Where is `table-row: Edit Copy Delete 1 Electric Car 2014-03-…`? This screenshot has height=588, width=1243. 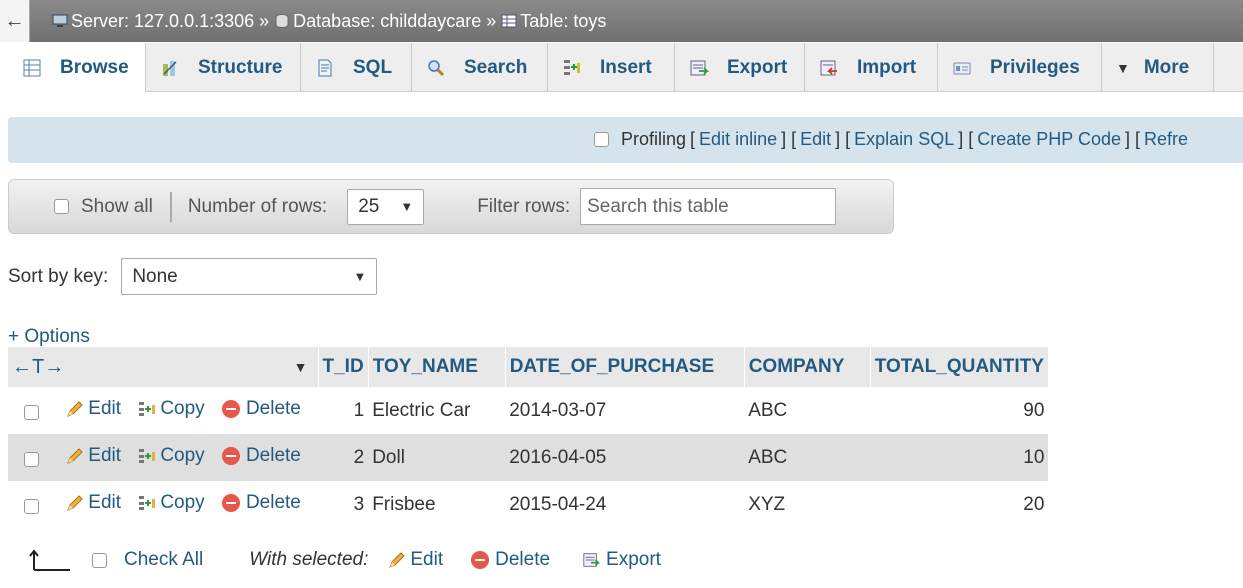 table-row: Edit Copy Delete 1 Electric Car 2014-03-… is located at coordinates (528, 410).